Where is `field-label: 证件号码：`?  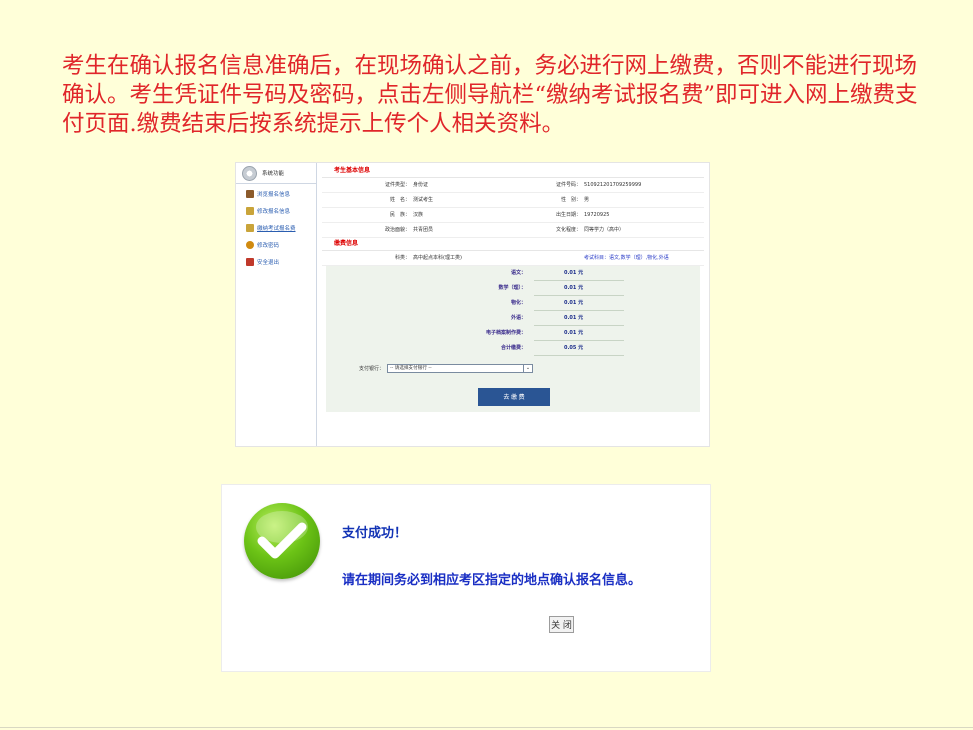
field-label: 证件号码： is located at coordinates (568, 185).